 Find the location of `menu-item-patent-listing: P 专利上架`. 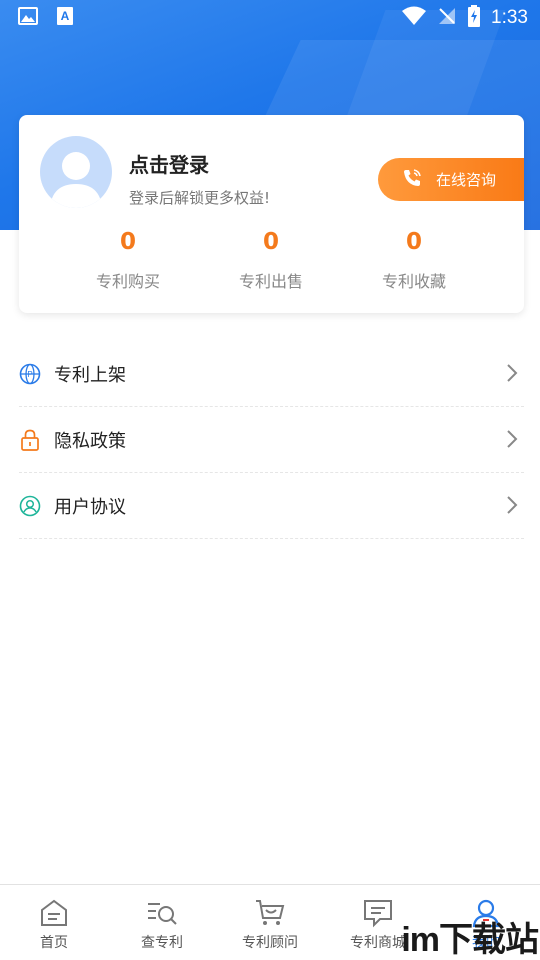

menu-item-patent-listing: P 专利上架 is located at coordinates (271, 374).